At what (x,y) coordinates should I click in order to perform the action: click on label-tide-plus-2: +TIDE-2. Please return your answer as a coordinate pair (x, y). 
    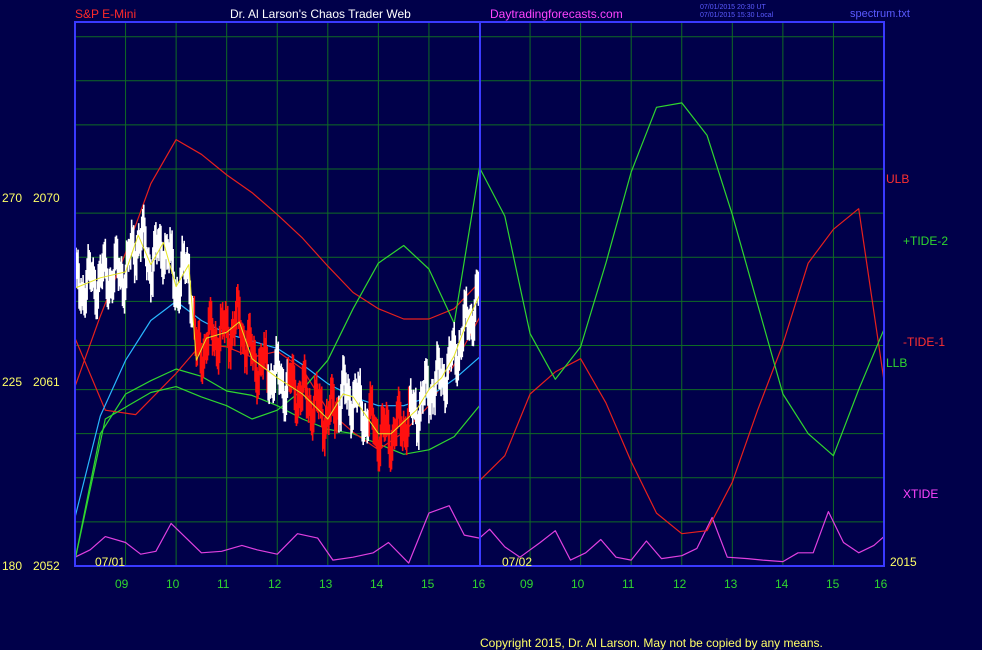
    Looking at the image, I should click on (926, 241).